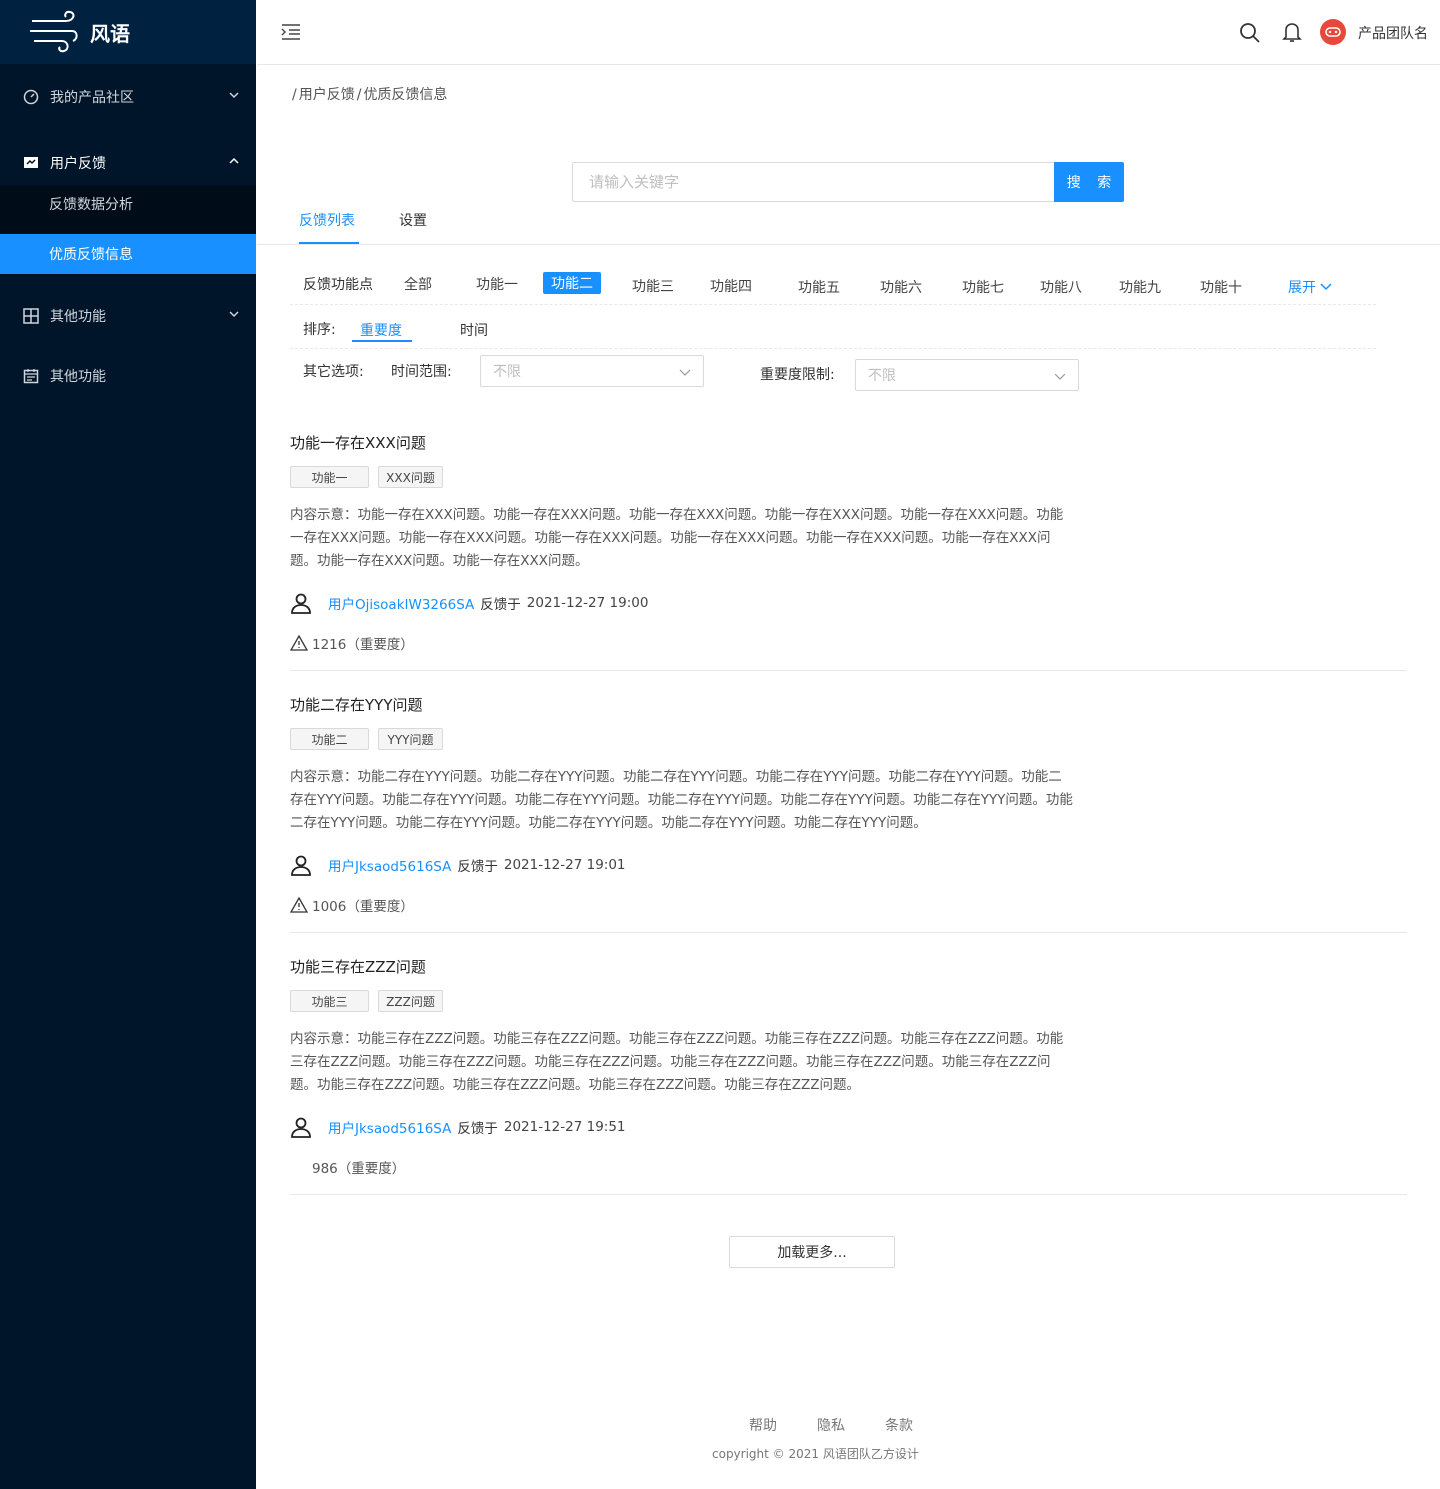  What do you see at coordinates (1061, 287) in the screenshot?
I see `feature-option-8: 功能八` at bounding box center [1061, 287].